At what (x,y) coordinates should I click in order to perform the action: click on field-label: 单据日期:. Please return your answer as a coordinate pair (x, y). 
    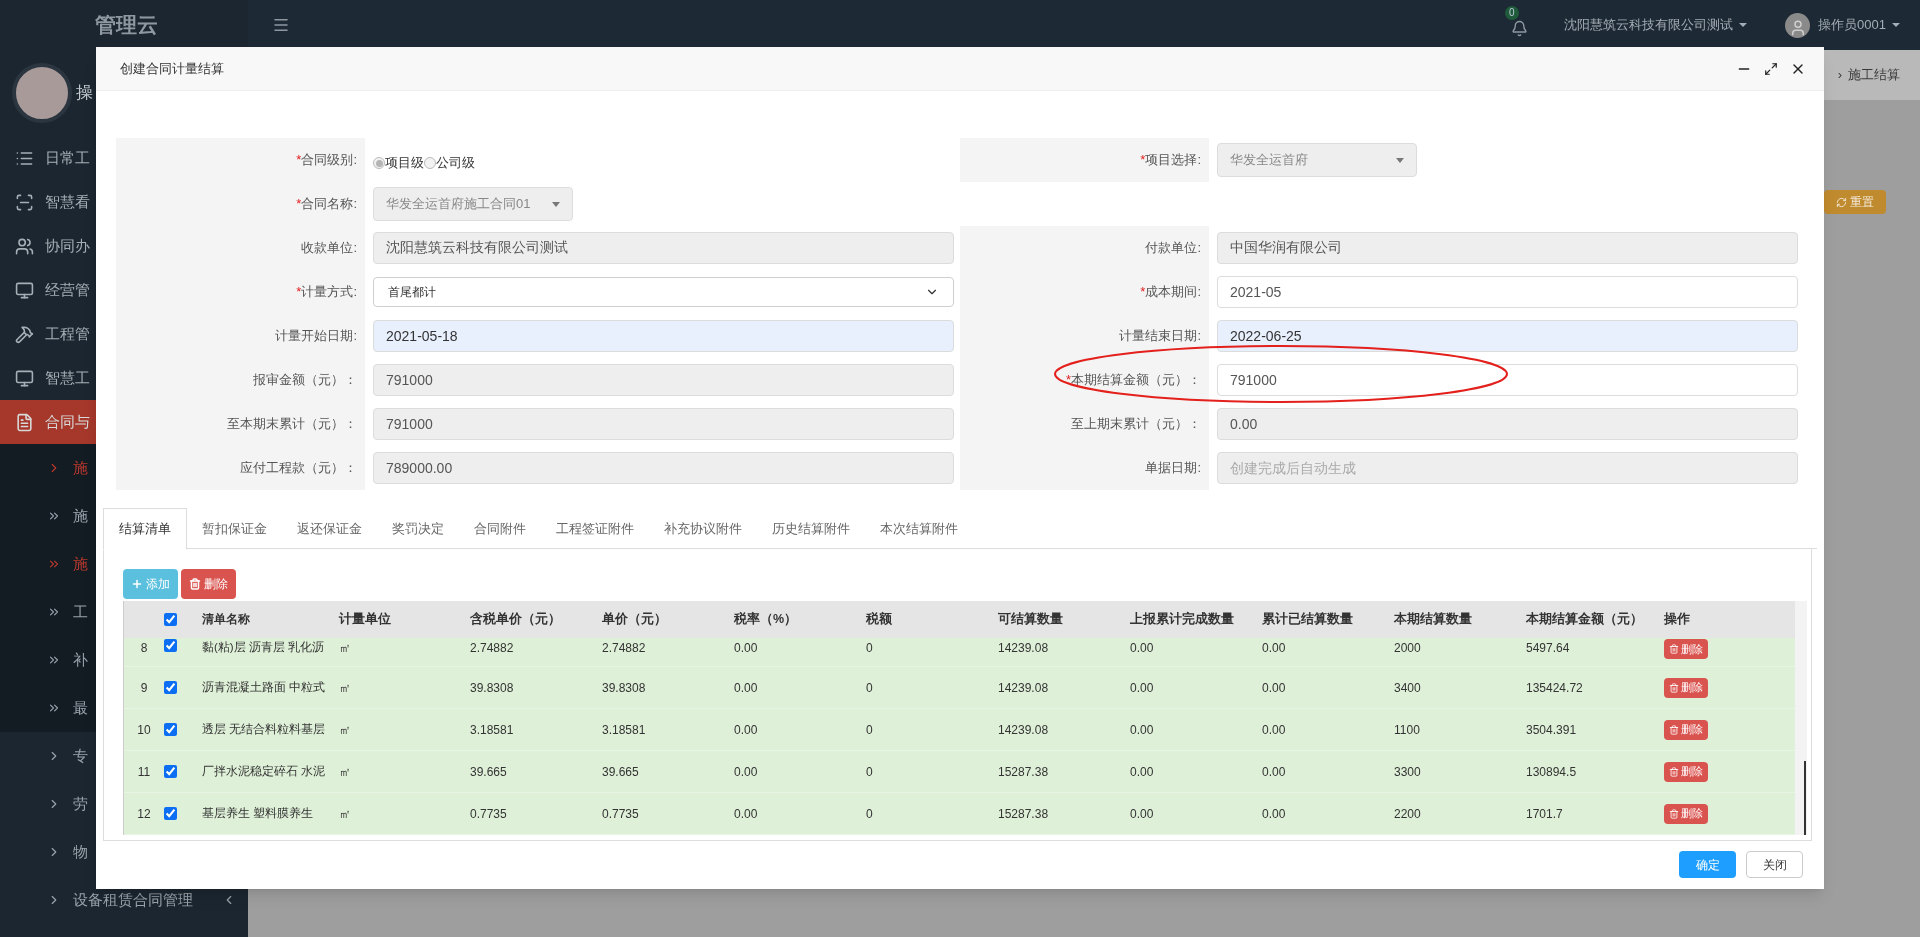
    Looking at the image, I should click on (1173, 468).